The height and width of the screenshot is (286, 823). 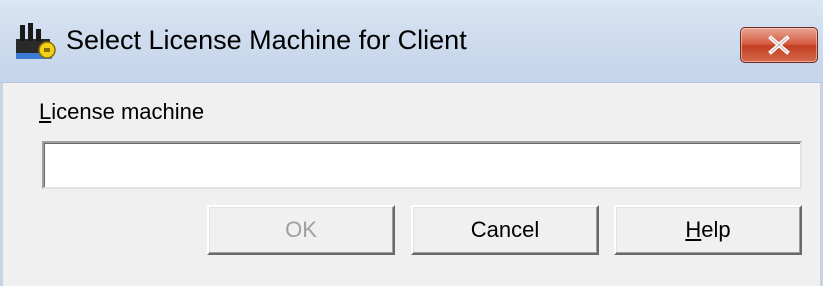 I want to click on cancel-button: Cancel, so click(x=505, y=230).